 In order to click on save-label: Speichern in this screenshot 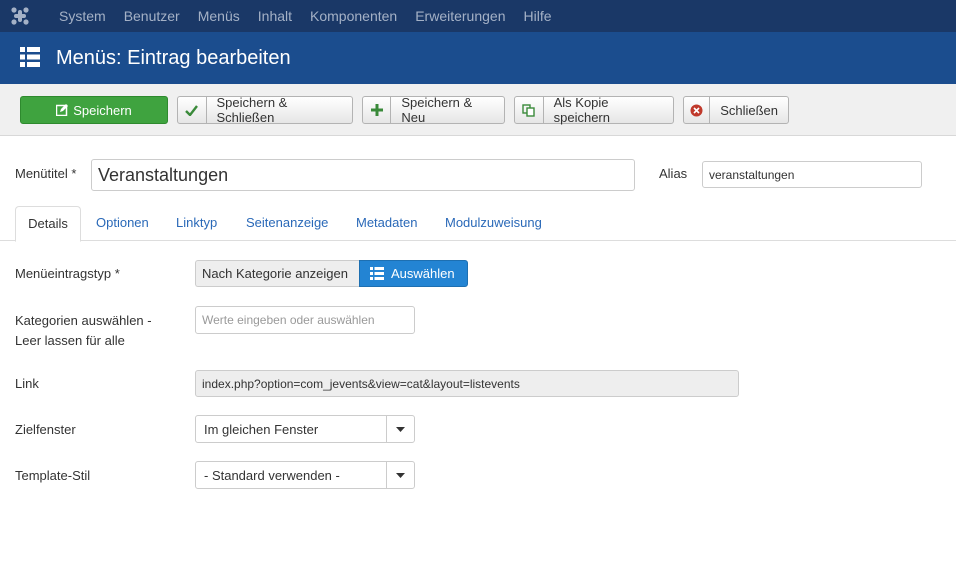, I will do `click(102, 110)`.